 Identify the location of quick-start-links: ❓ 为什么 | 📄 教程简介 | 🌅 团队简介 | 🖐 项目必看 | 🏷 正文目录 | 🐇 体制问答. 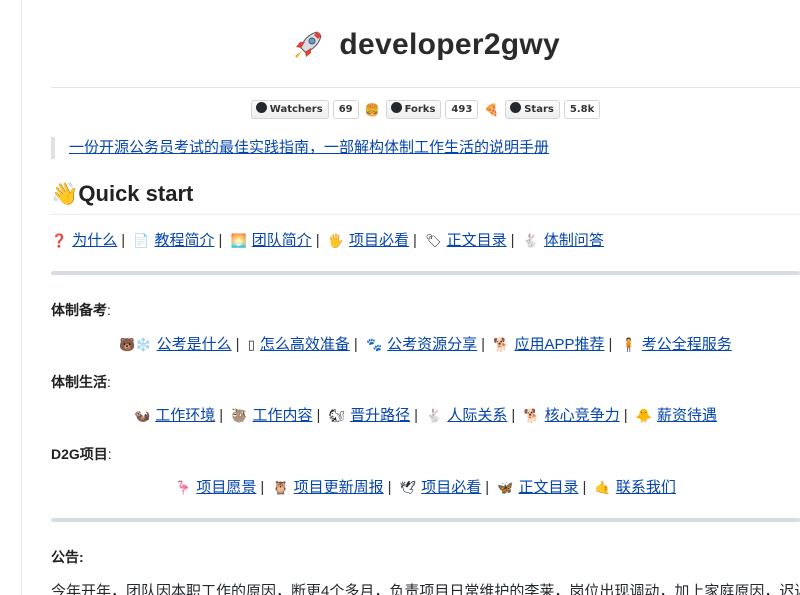
(425, 241).